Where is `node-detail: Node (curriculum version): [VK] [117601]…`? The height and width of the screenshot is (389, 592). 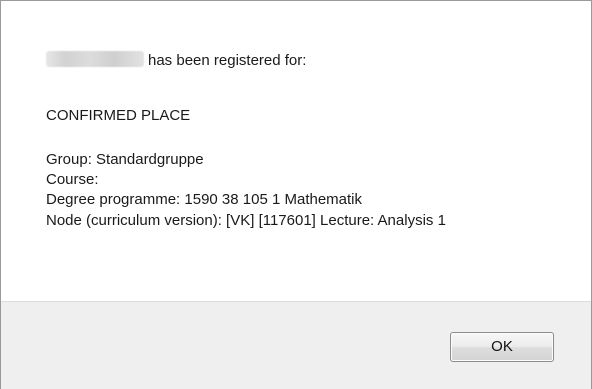 node-detail: Node (curriculum version): [VK] [117601]… is located at coordinates (246, 220).